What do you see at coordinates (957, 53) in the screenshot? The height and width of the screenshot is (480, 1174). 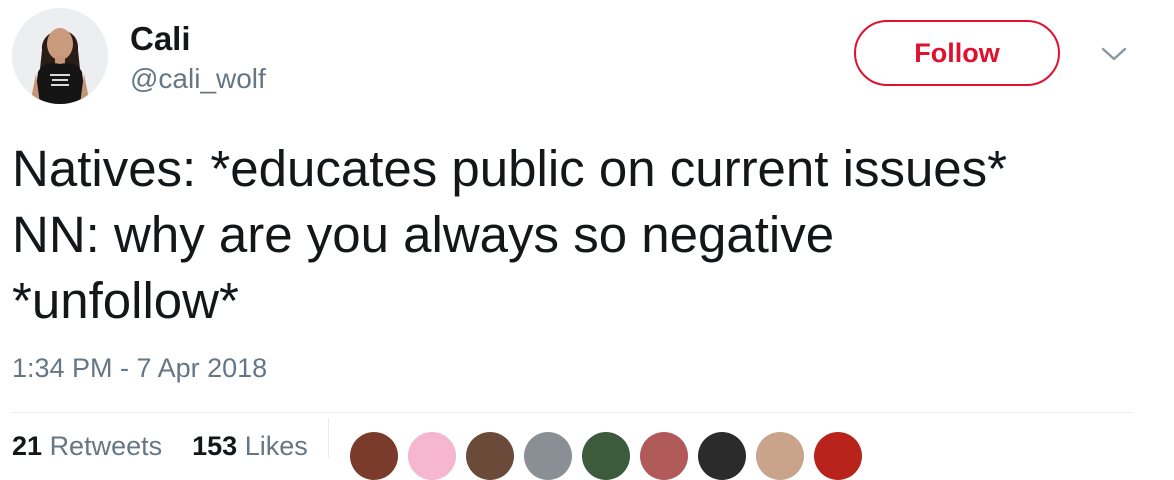 I see `follow-button: Follow` at bounding box center [957, 53].